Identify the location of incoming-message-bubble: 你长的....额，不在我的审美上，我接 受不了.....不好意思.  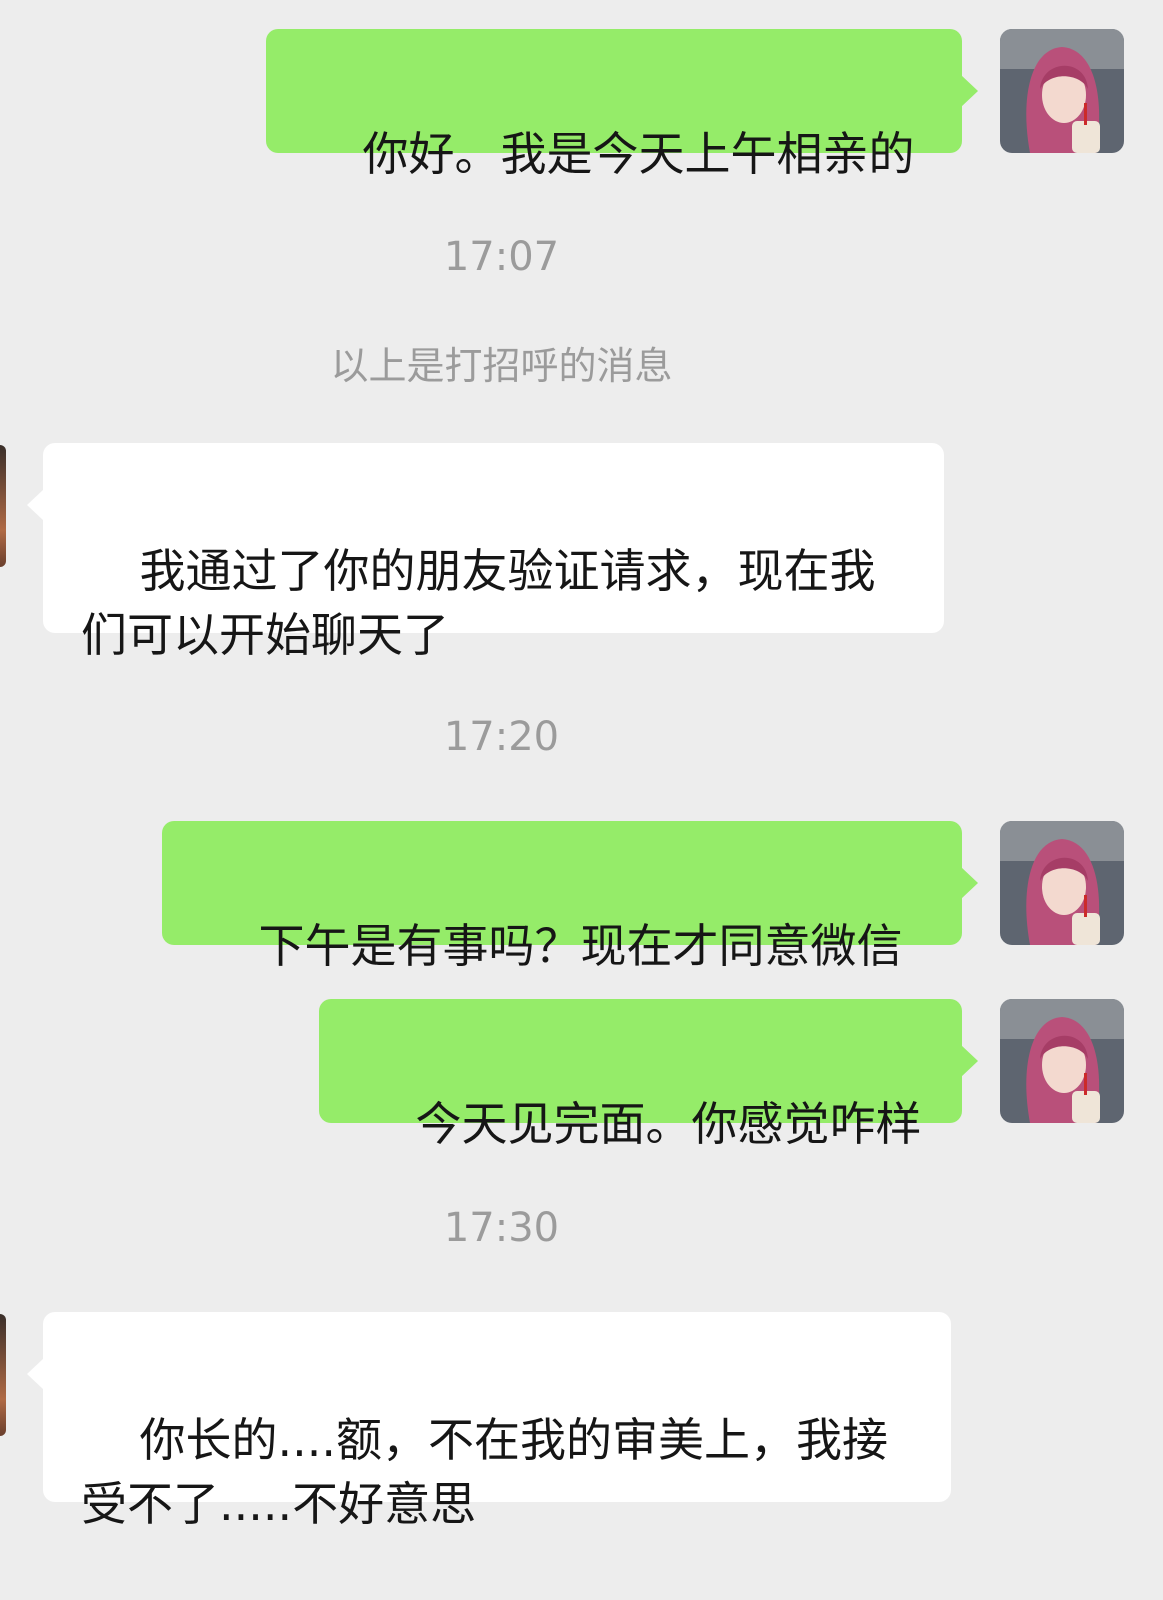
(489, 1421).